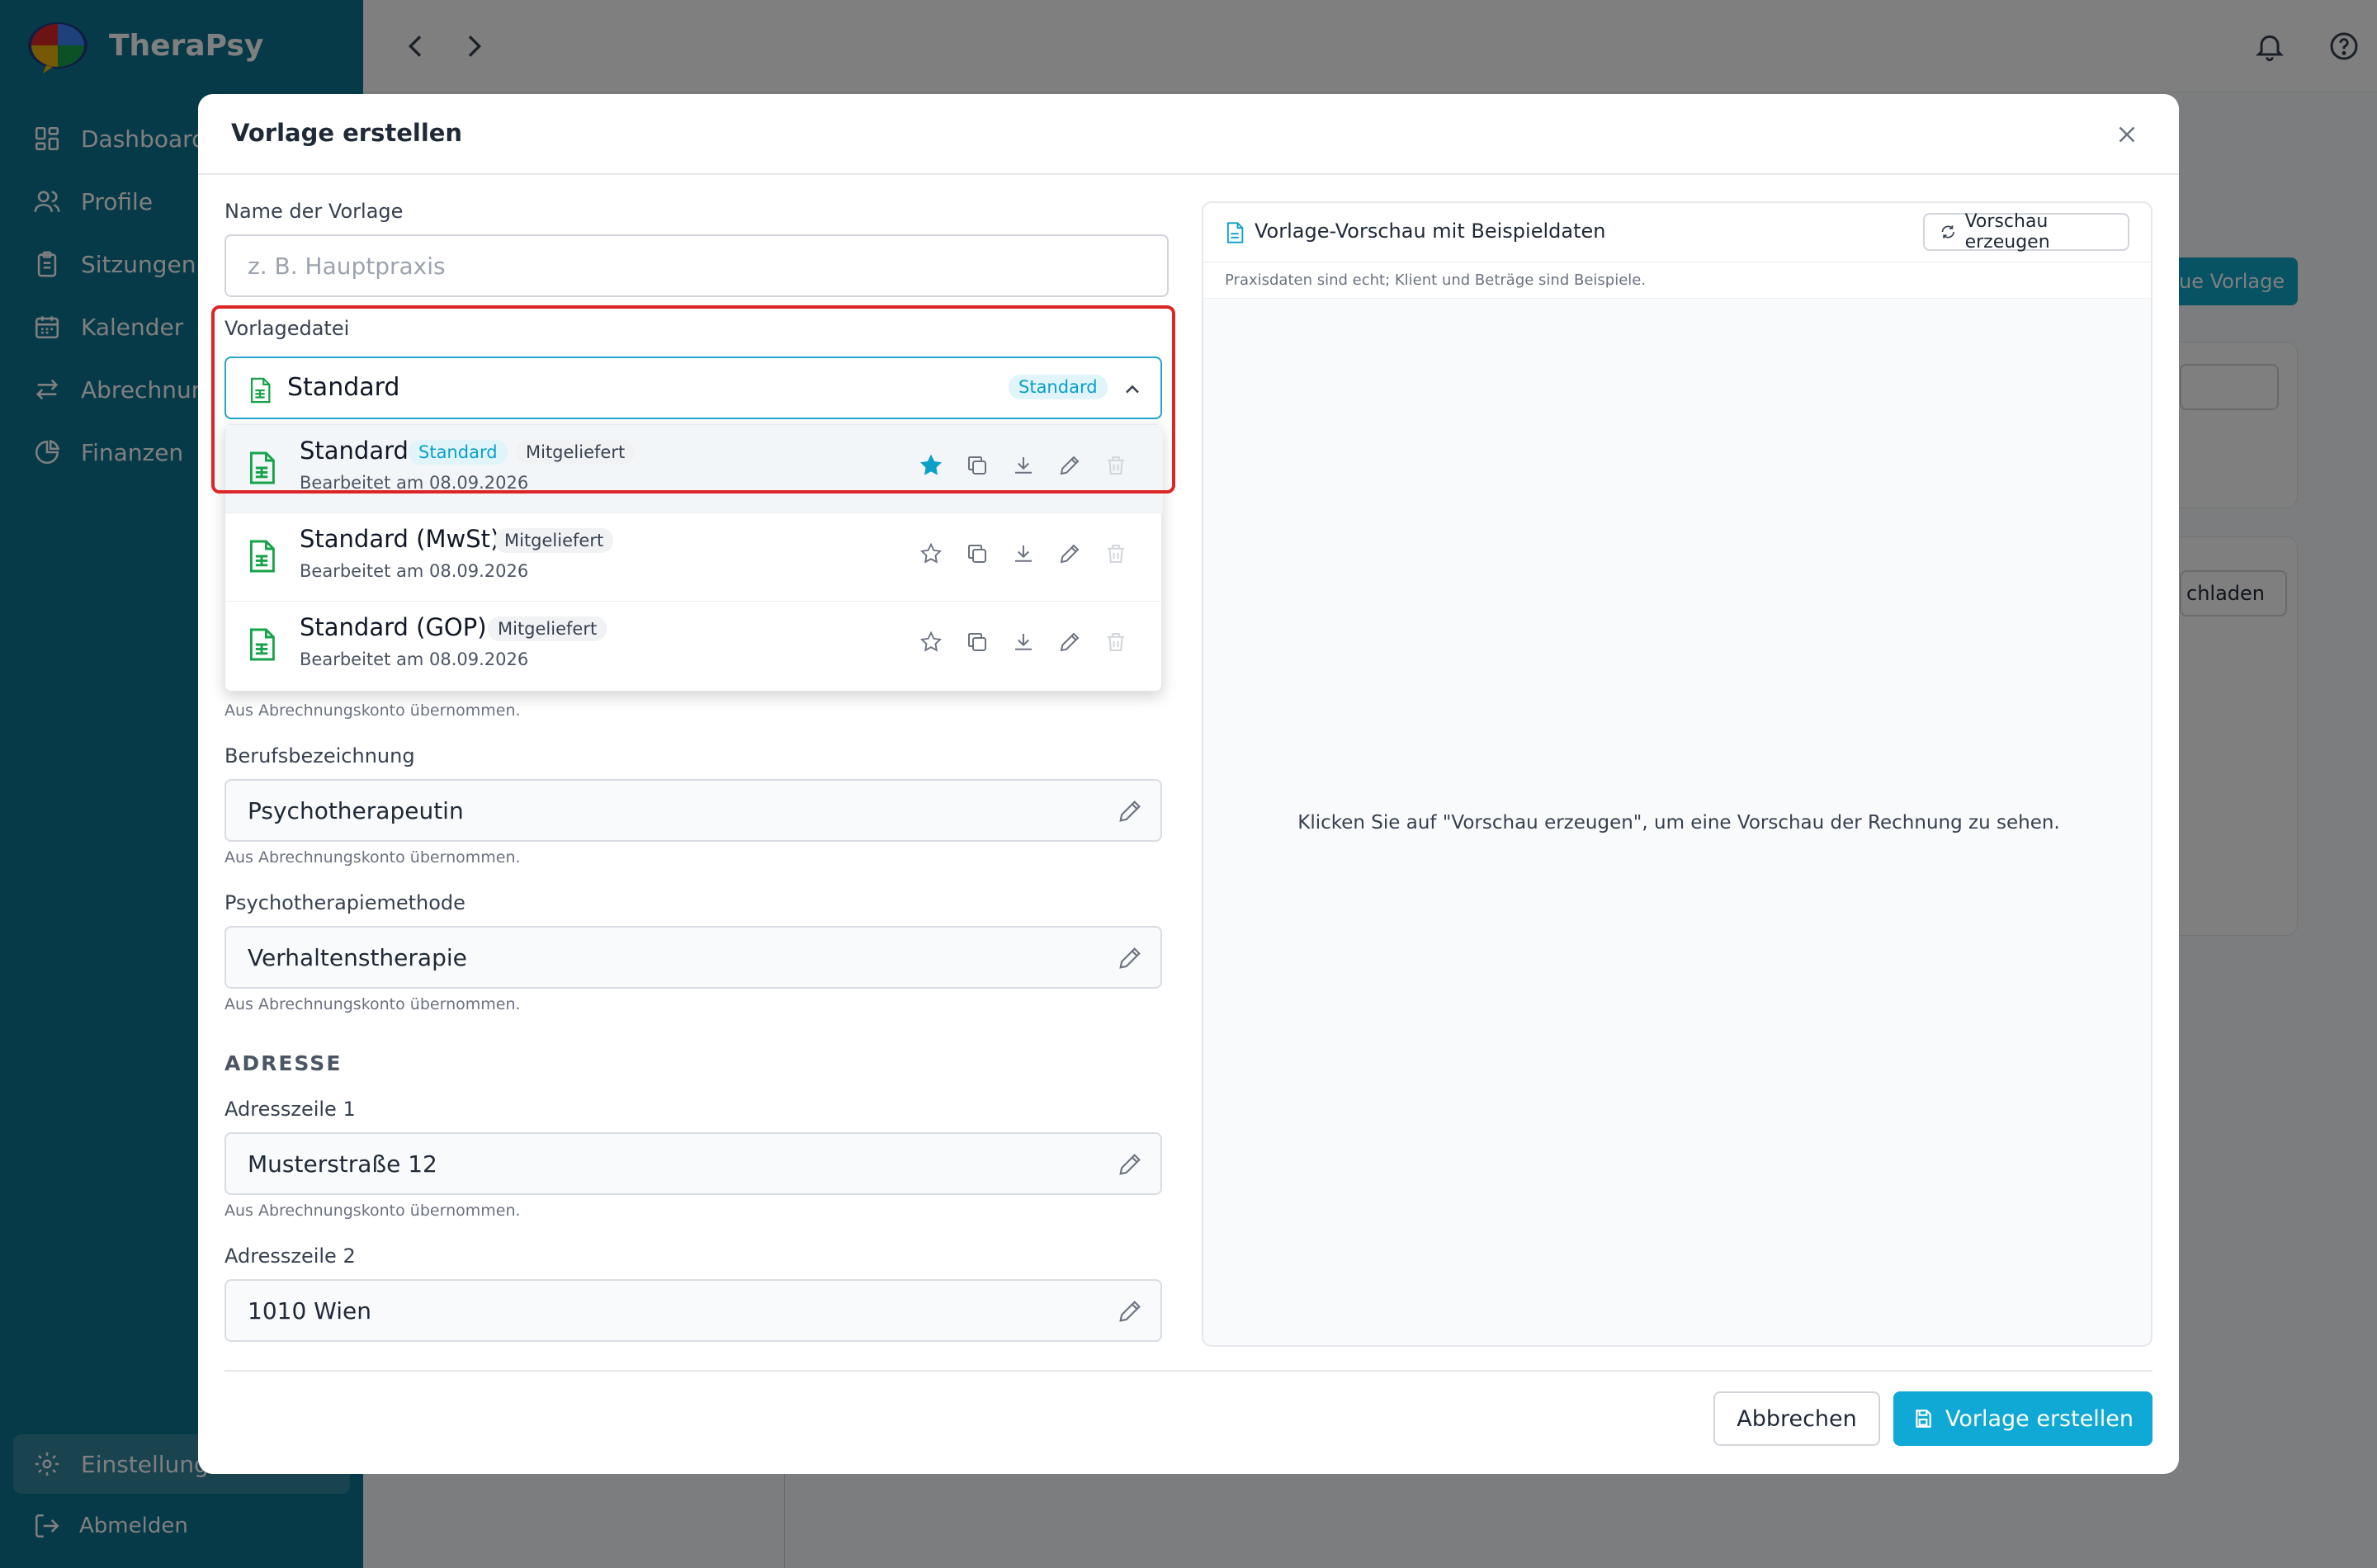 This screenshot has height=1568, width=2377. I want to click on preview-title: Vorlage-Vorschau mit Beispieldaten, so click(1430, 231).